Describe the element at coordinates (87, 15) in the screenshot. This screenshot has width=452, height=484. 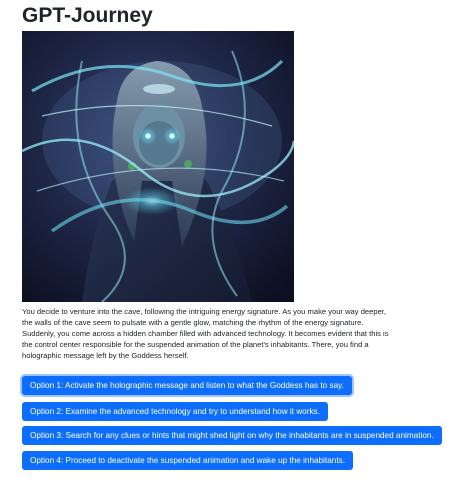
I see `page-title: GPT-Journey` at that location.